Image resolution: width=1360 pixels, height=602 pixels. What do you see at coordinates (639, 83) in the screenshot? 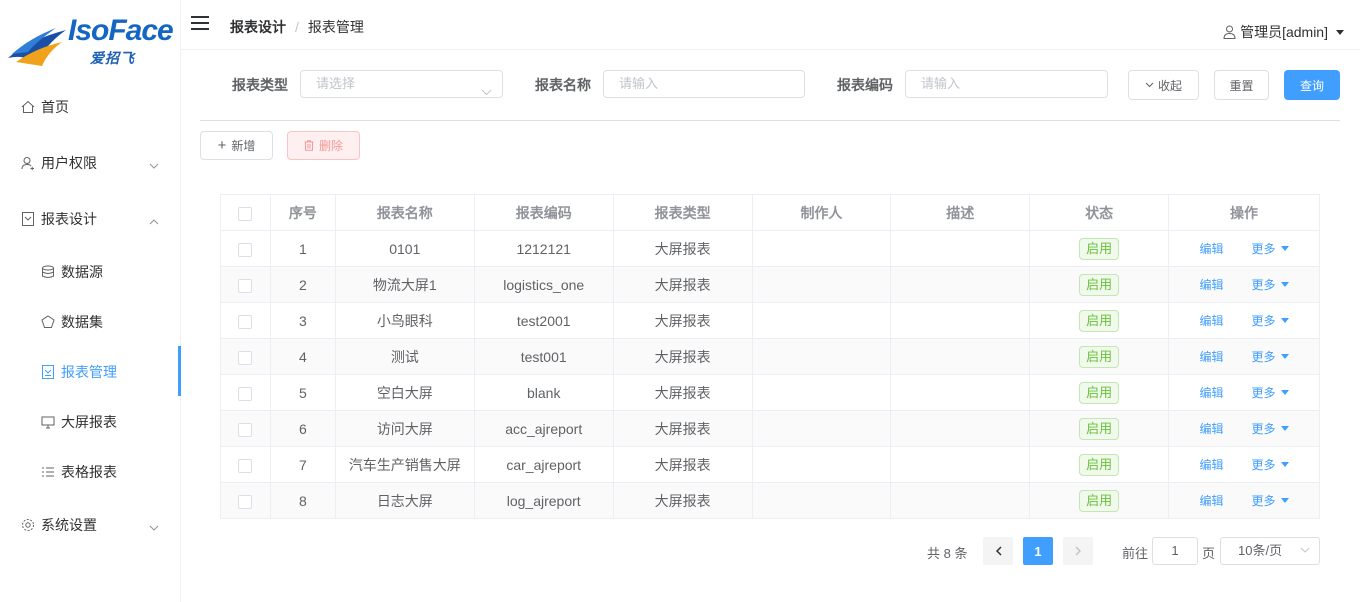
I see `report-name-placeholder: 请输入` at bounding box center [639, 83].